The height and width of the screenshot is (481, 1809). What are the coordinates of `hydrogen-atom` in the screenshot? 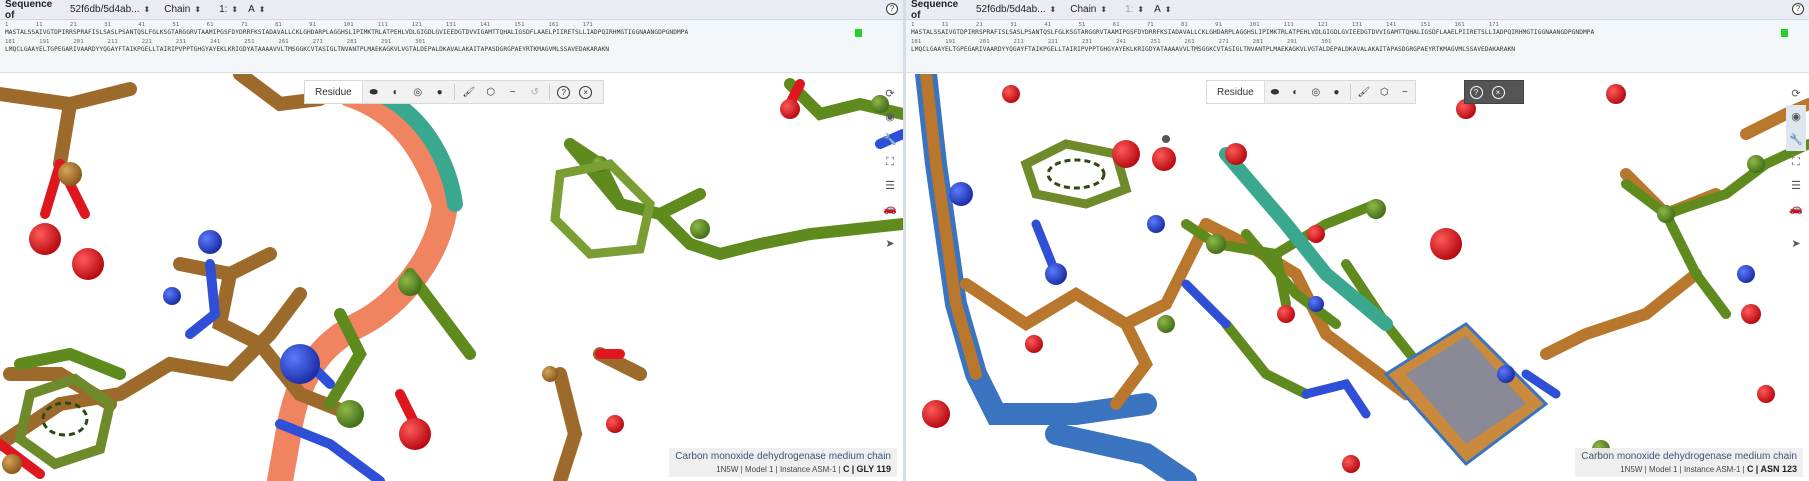 It's located at (1166, 139).